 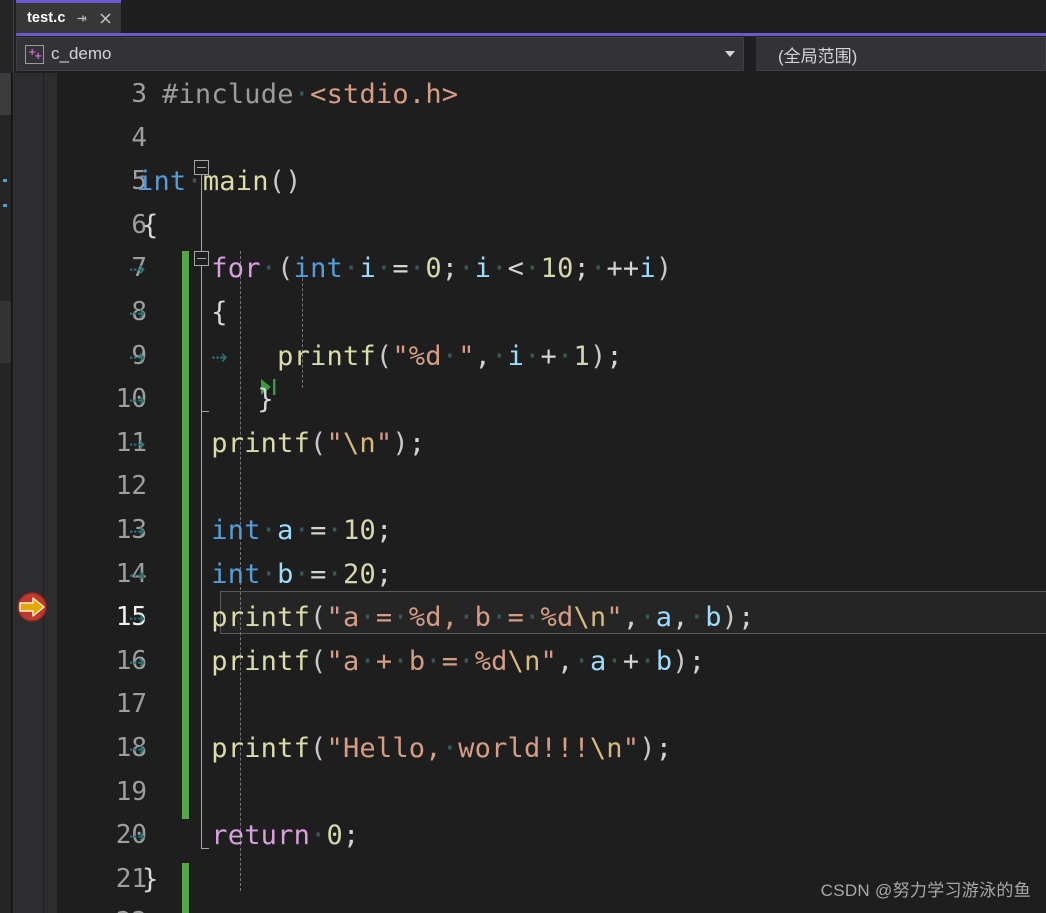 I want to click on code-line: 4, so click(x=551, y=139).